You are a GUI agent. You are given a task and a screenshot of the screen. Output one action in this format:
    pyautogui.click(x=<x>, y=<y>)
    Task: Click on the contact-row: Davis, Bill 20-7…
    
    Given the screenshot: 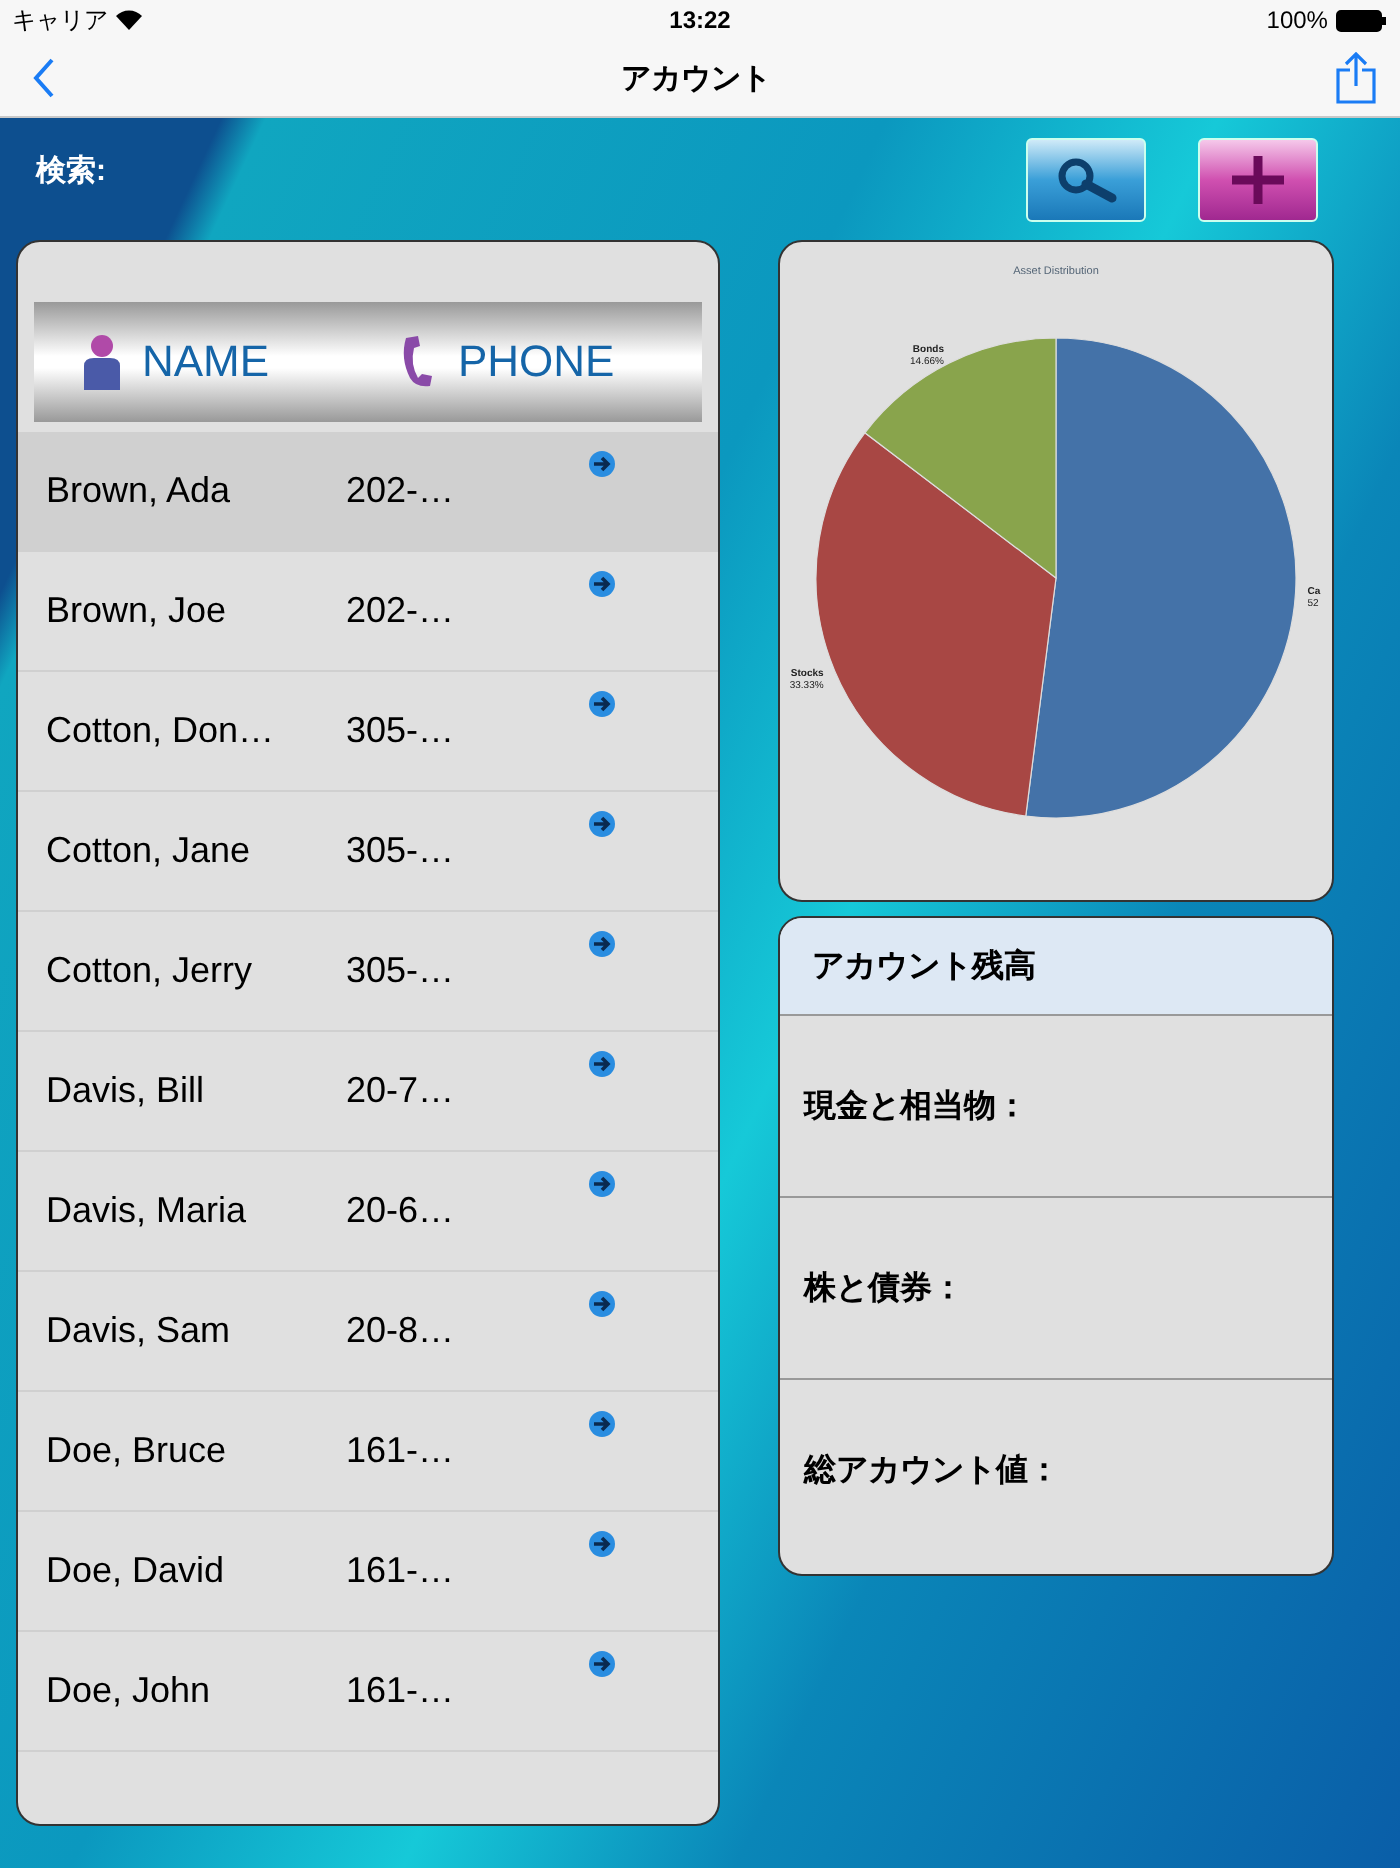 What is the action you would take?
    pyautogui.click(x=368, y=1092)
    